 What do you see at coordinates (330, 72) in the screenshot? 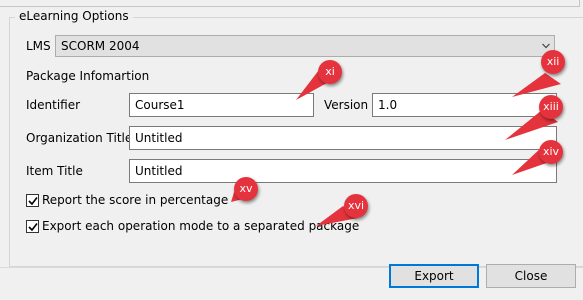
I see `callout-badge-xi: xi` at bounding box center [330, 72].